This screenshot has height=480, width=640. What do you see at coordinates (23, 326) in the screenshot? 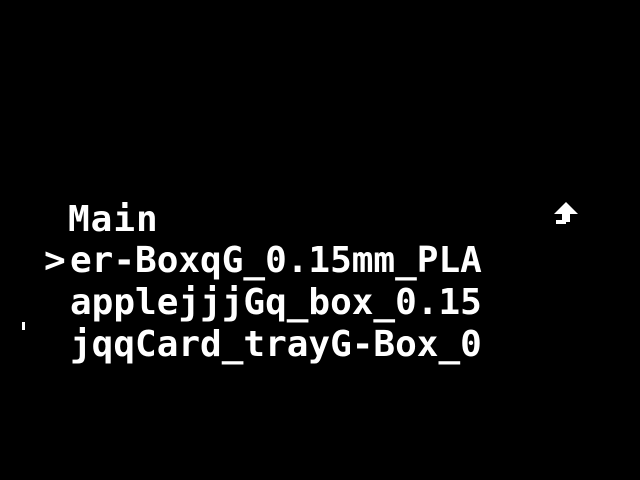
I see `scroll-indicator` at bounding box center [23, 326].